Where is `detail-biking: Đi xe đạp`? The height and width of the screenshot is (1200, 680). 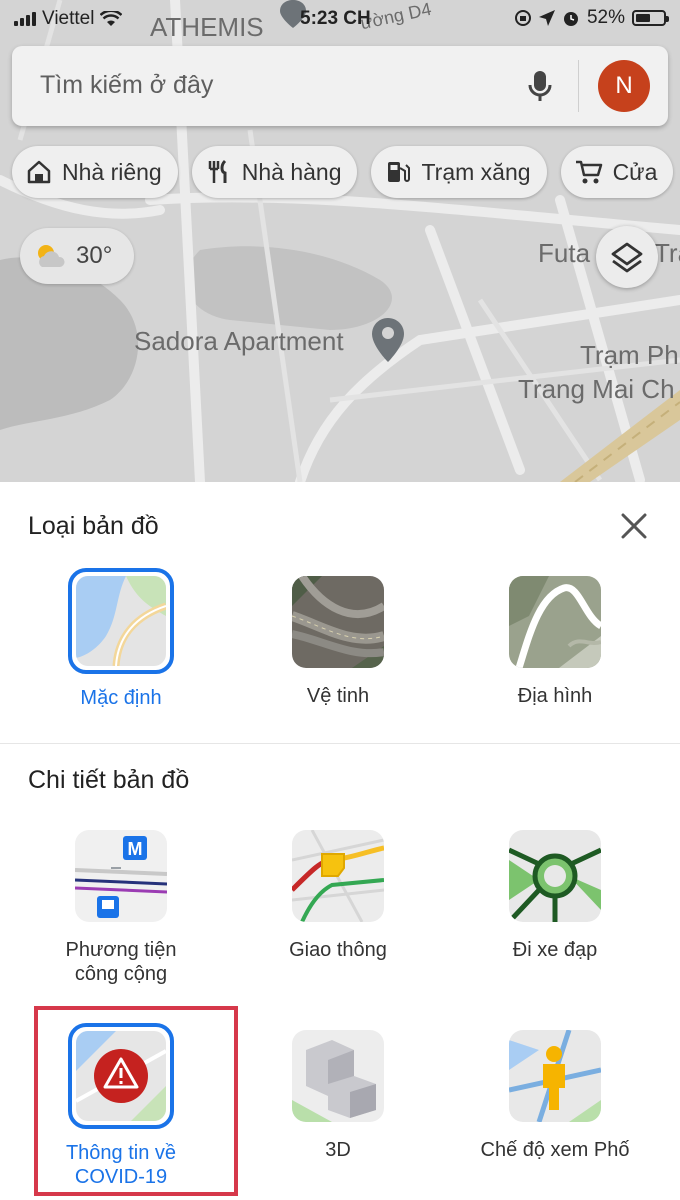 detail-biking: Đi xe đạp is located at coordinates (555, 896).